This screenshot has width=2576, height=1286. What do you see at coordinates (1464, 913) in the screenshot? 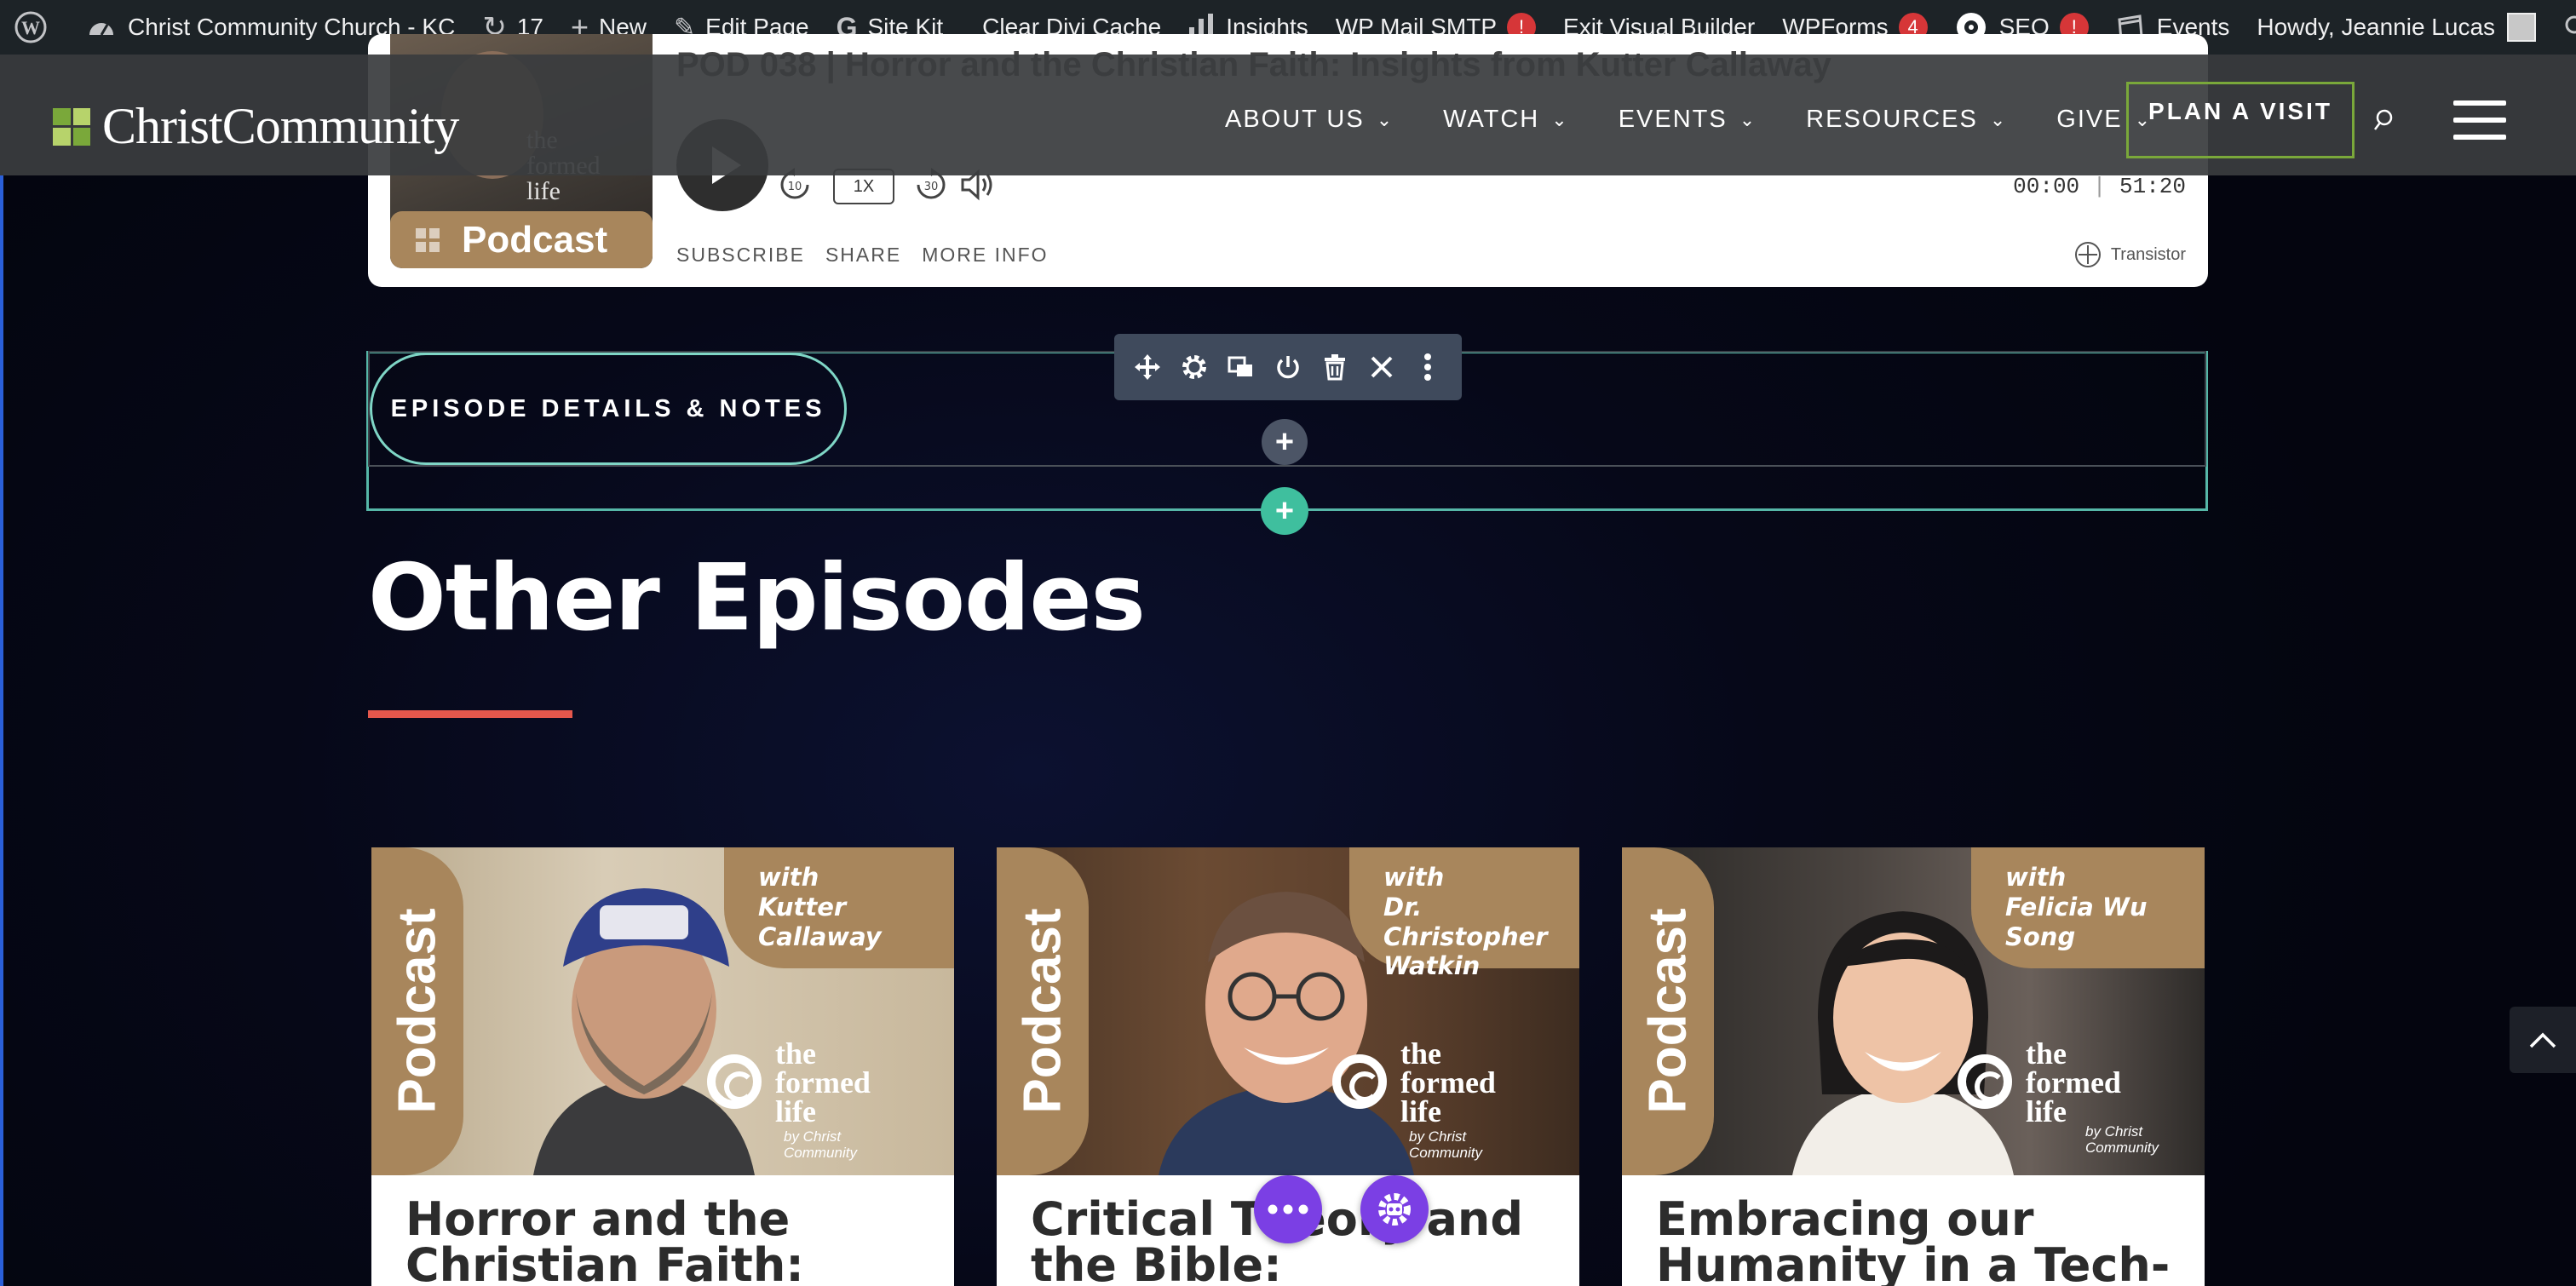
I see `guest-credit: with Dr. Christopher Watkin` at bounding box center [1464, 913].